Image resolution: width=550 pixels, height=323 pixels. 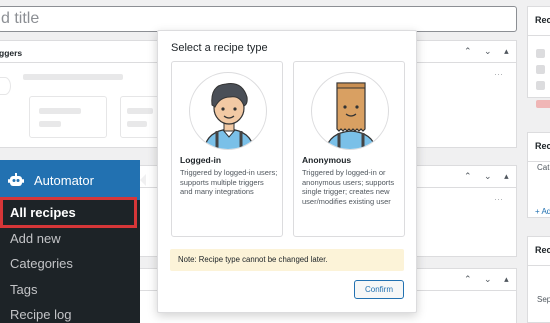 What do you see at coordinates (201, 160) in the screenshot?
I see `type-name: Logged-in` at bounding box center [201, 160].